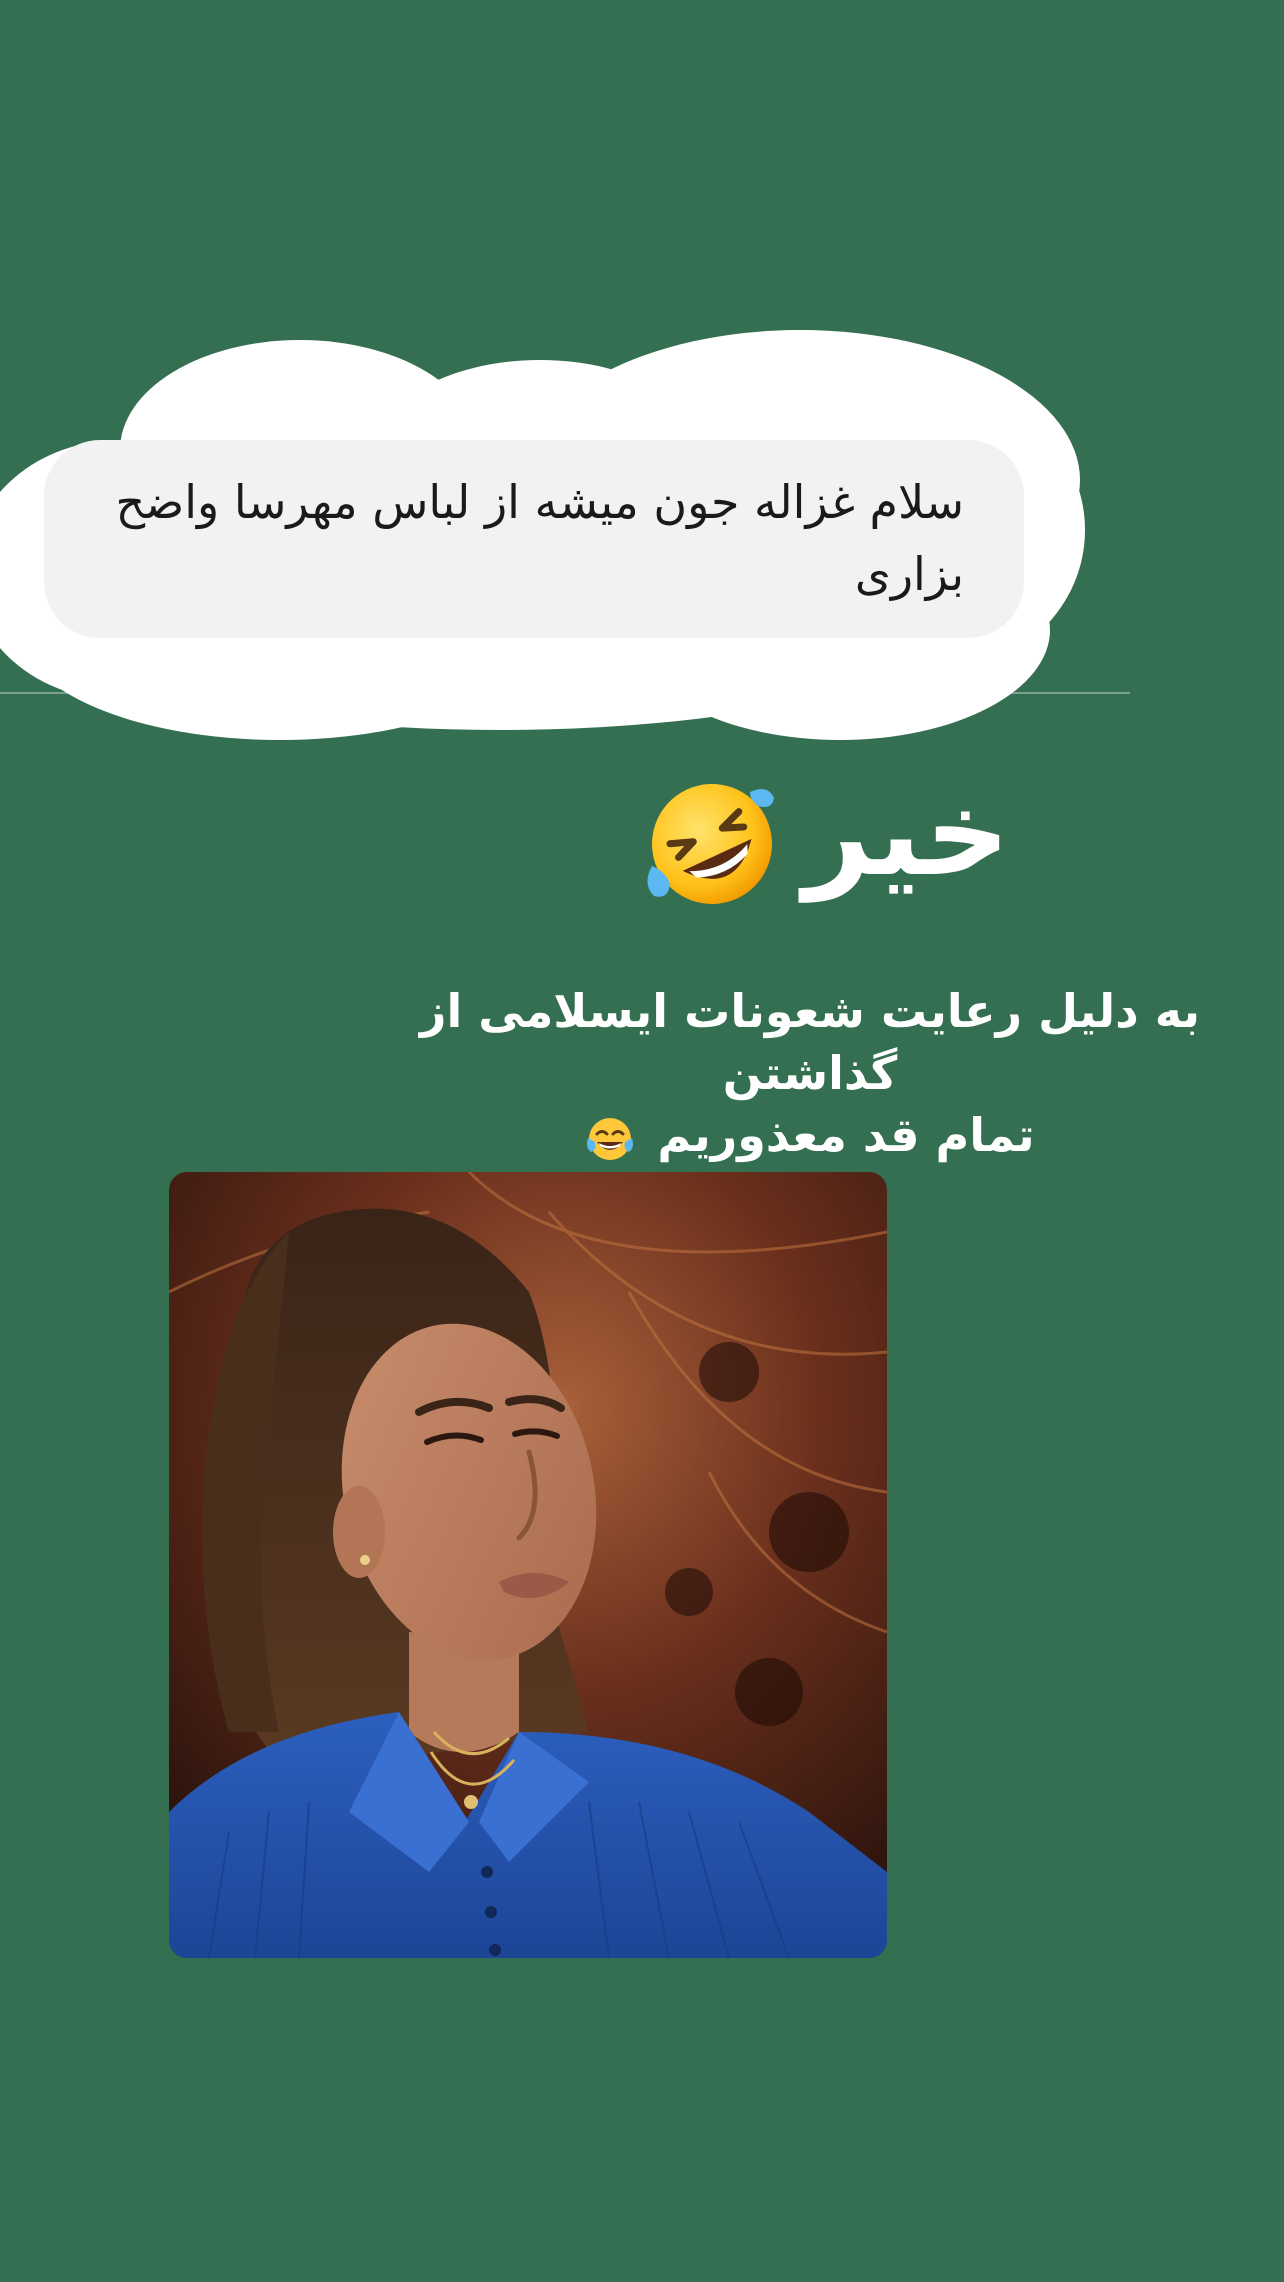 This screenshot has height=2282, width=1284. Describe the element at coordinates (610, 1138) in the screenshot. I see `tears-of-joy-emoji-icon` at that location.